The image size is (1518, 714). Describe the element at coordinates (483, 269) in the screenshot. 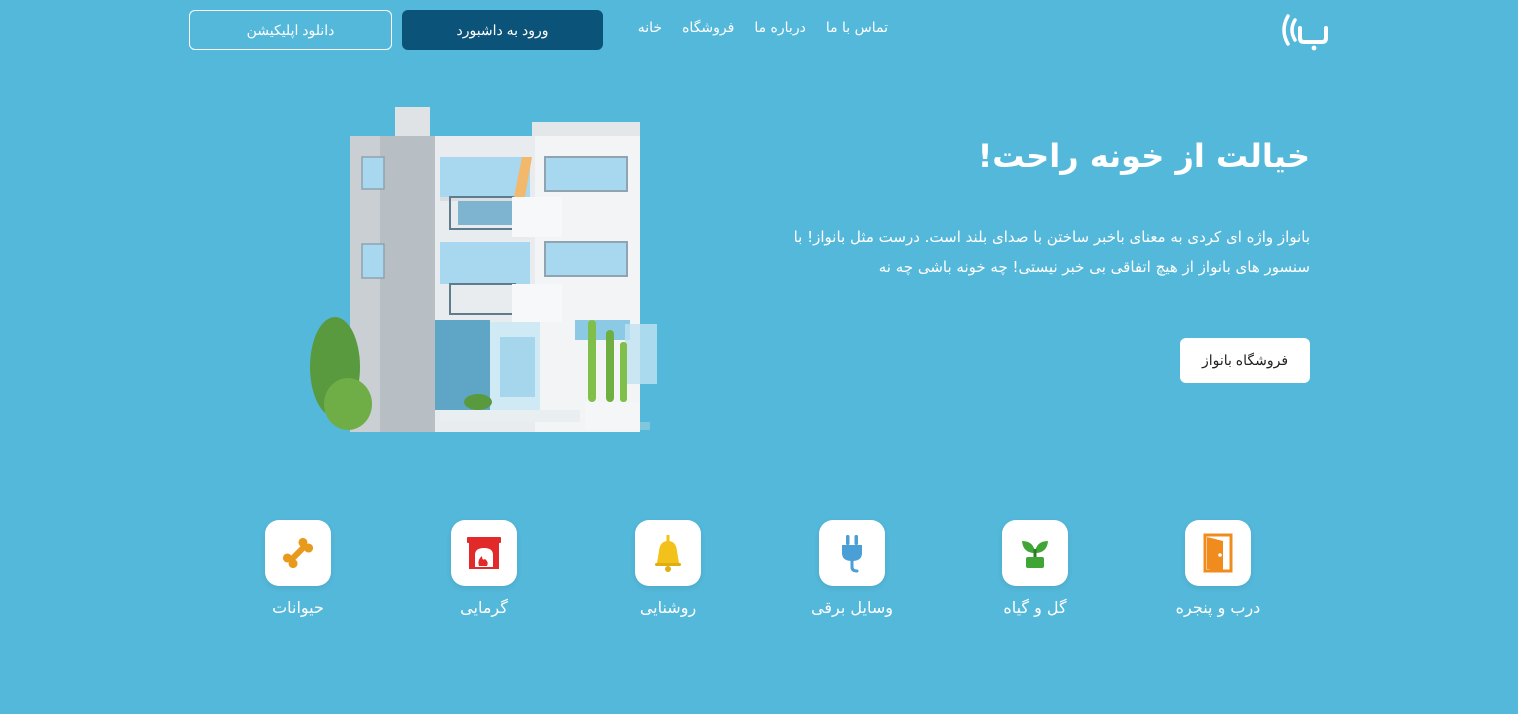

I see `building-illustration` at that location.